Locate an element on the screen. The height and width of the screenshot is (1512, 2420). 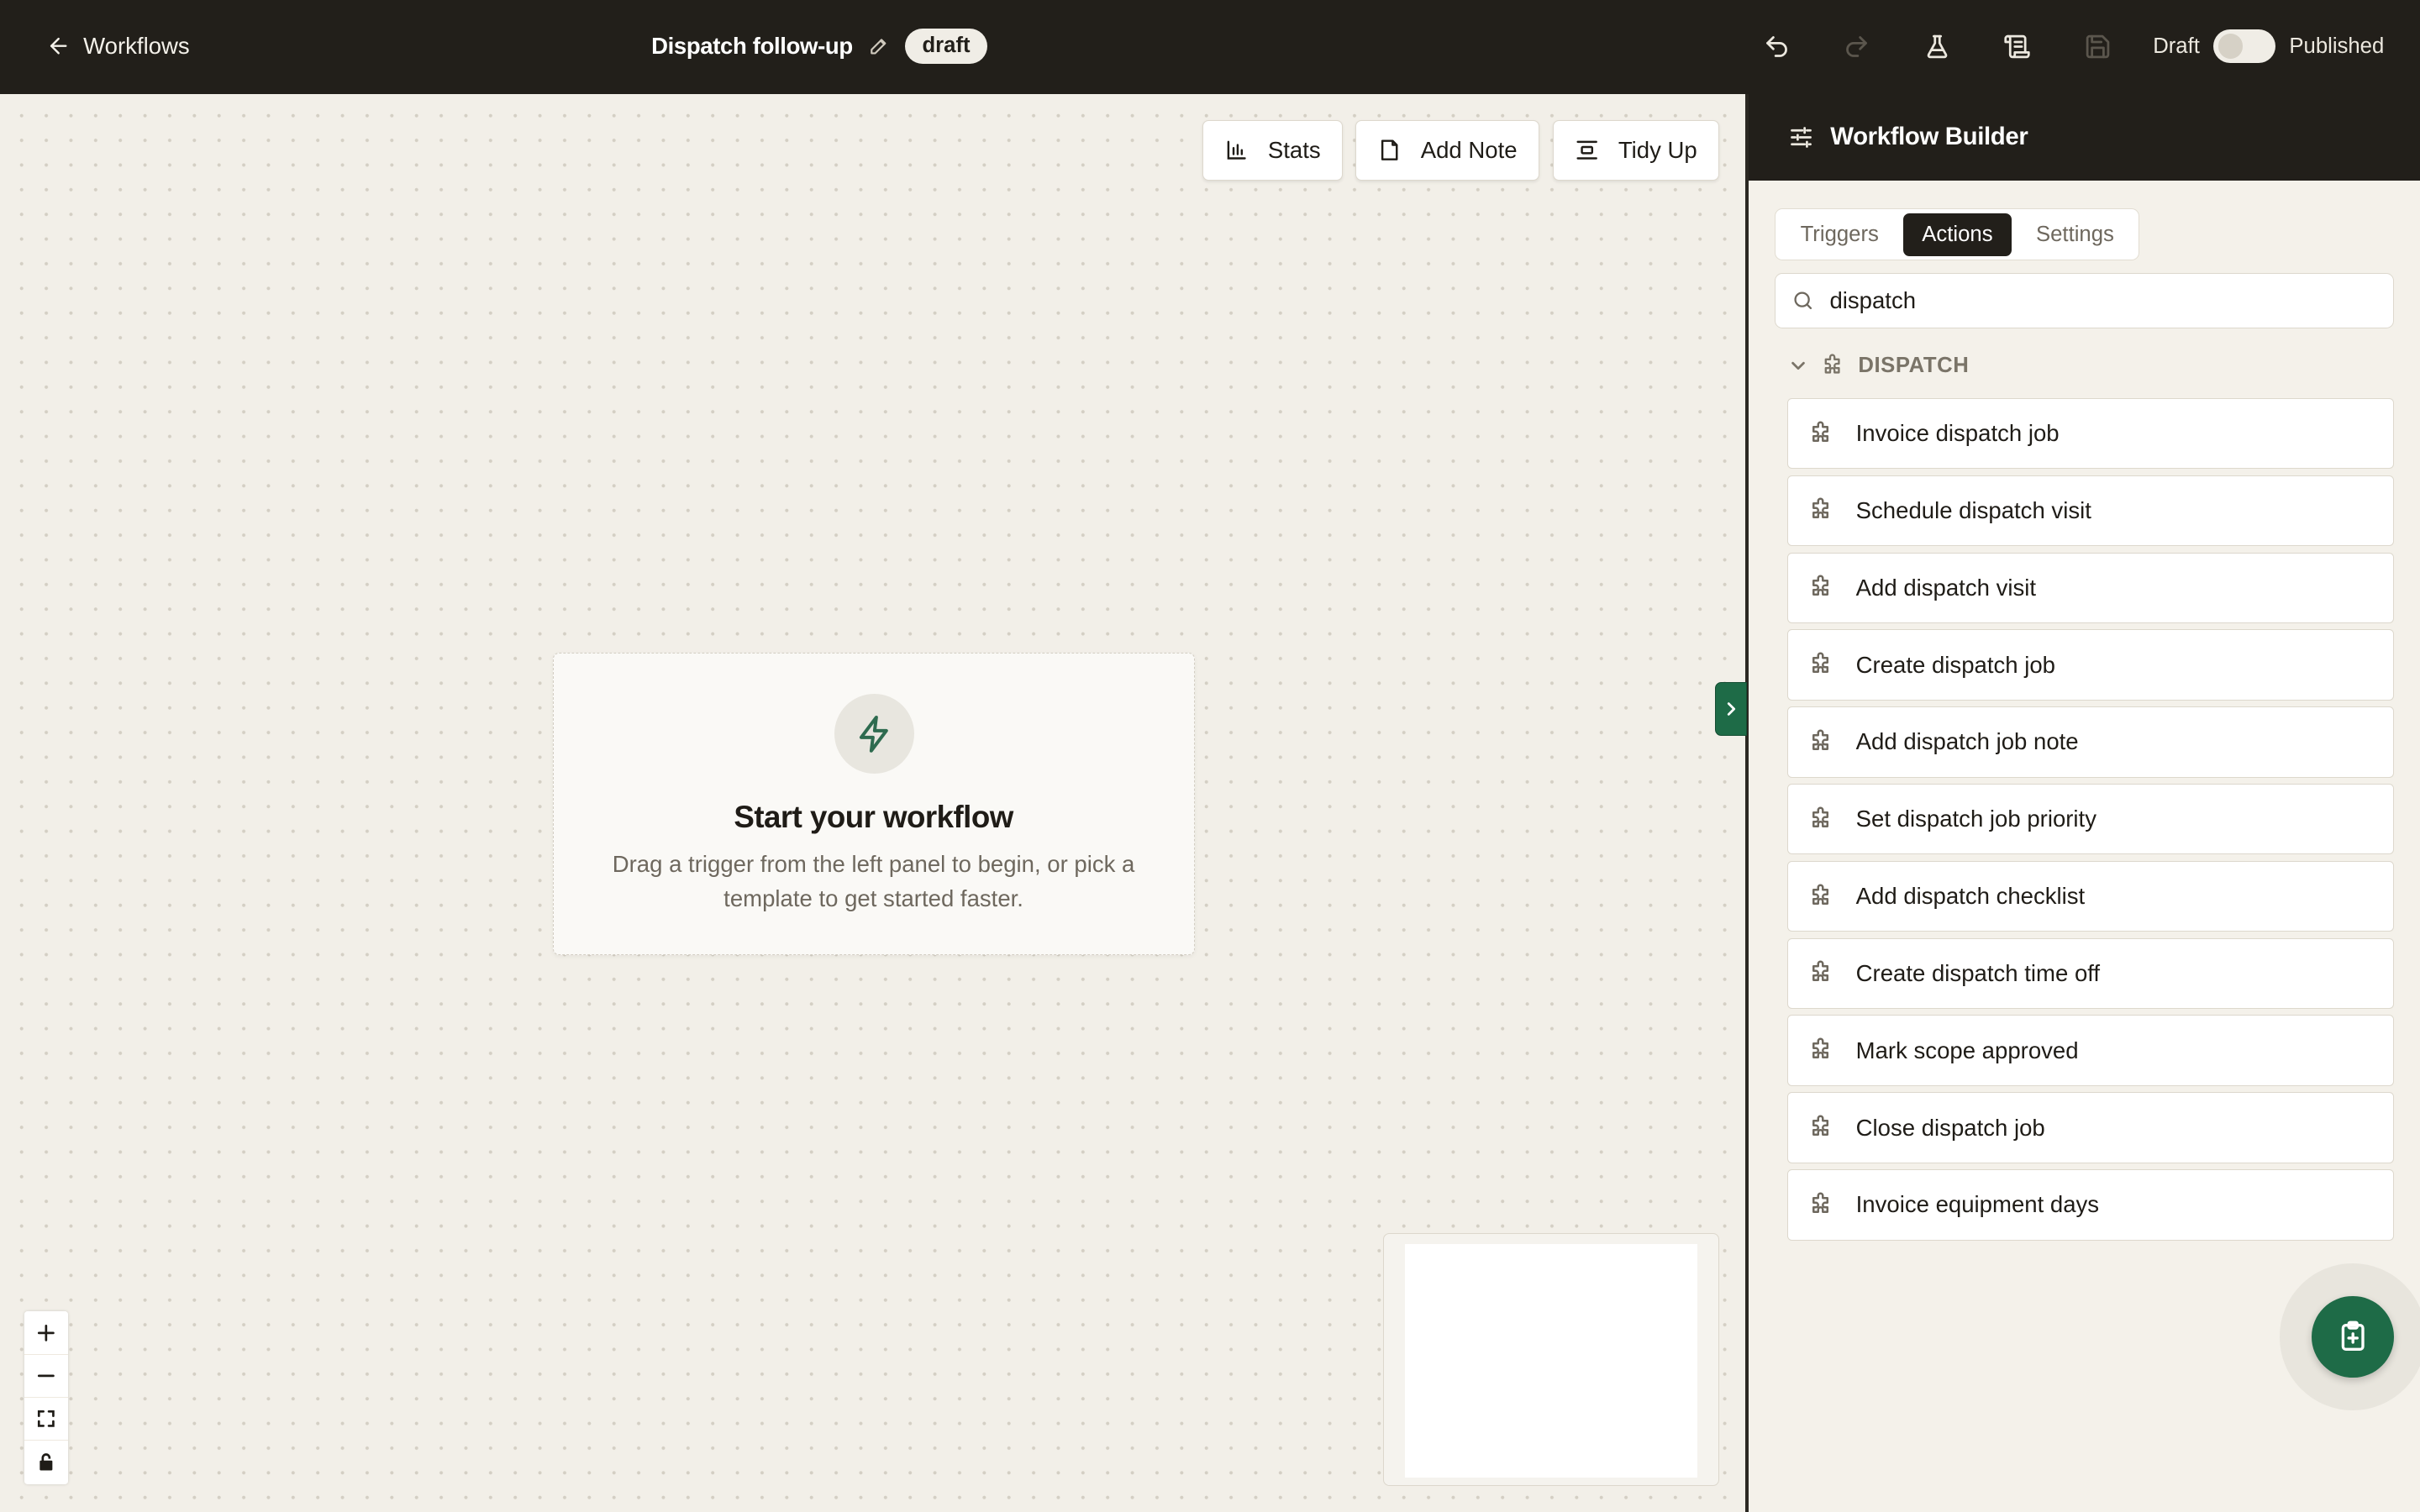
align-center-icon is located at coordinates (1587, 150).